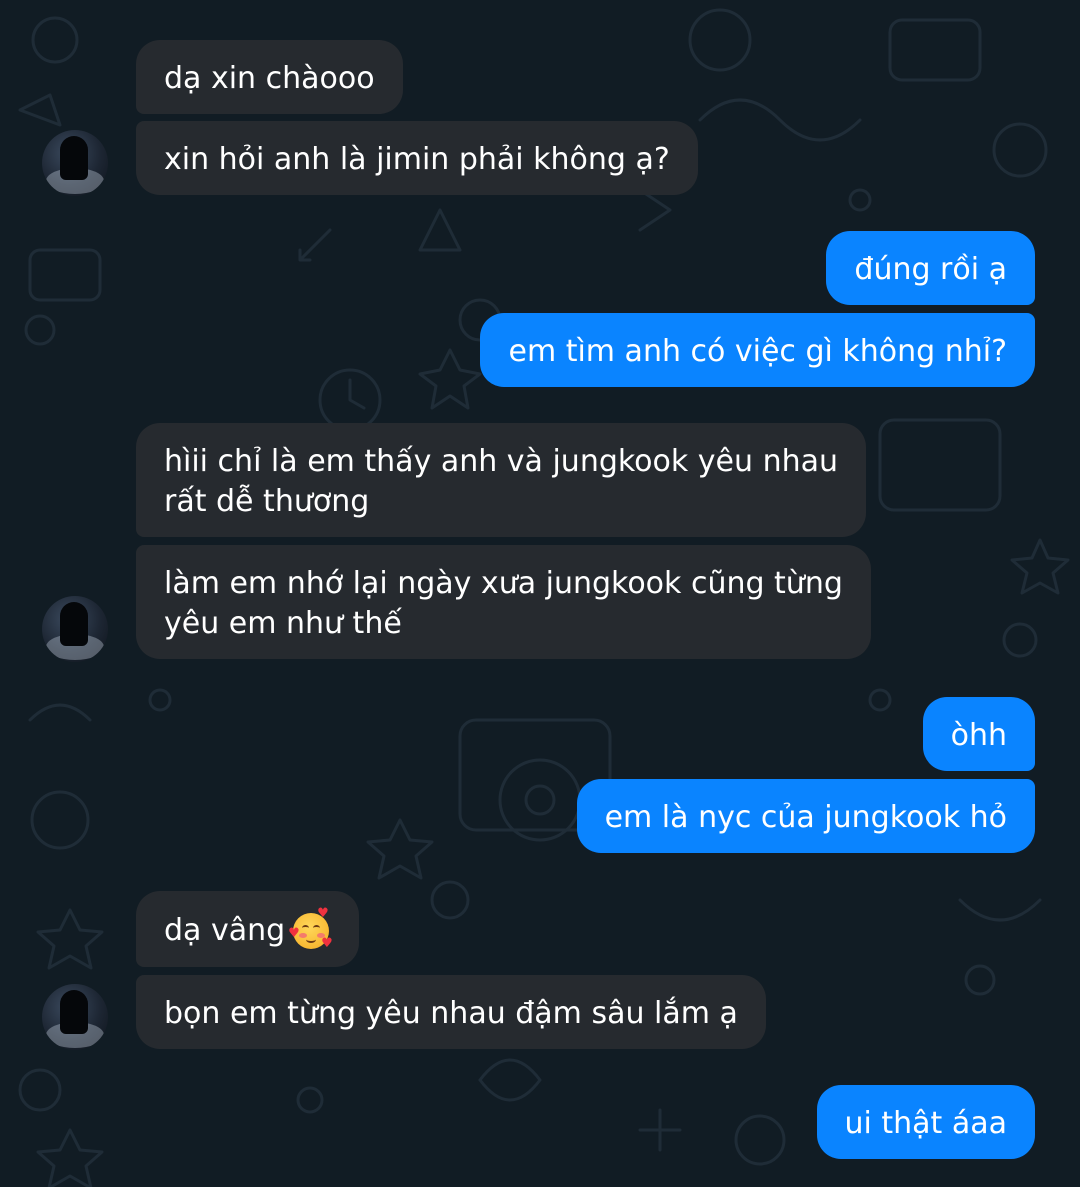 This screenshot has height=1187, width=1080. I want to click on incoming-message: dạ vâng ♥ ♥ ♥, so click(248, 929).